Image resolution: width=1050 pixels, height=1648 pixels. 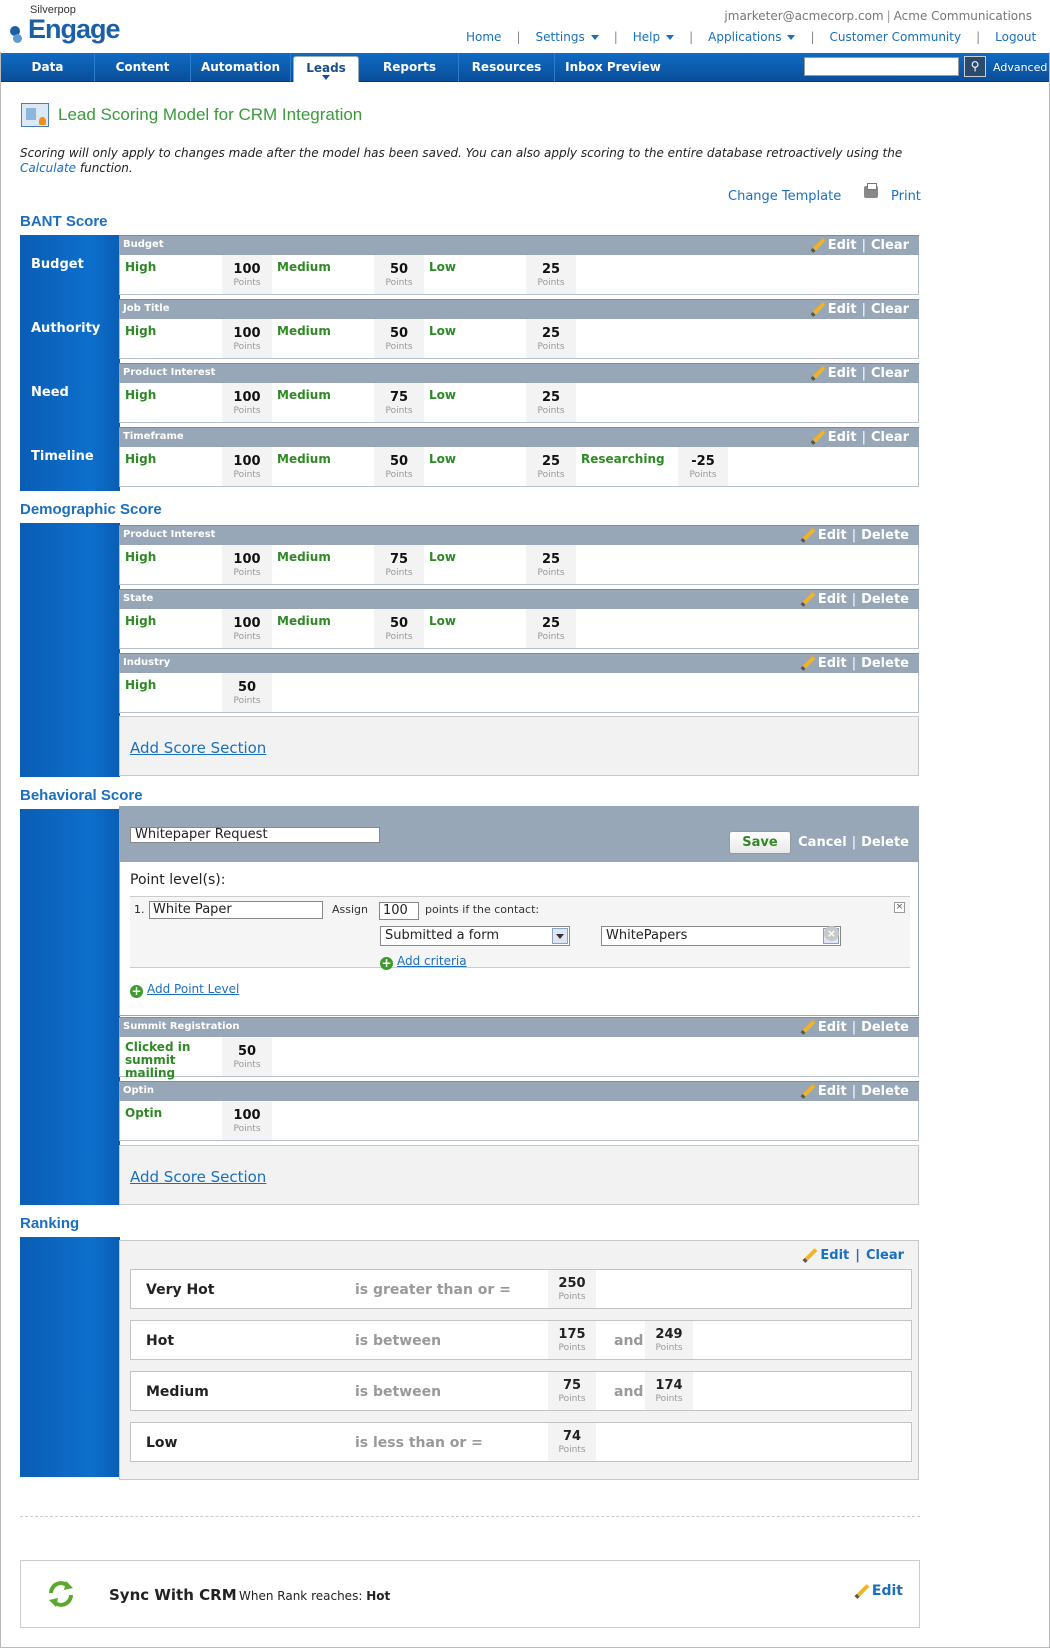 I want to click on rank-threshold-upper: 174 Points, so click(x=669, y=1391).